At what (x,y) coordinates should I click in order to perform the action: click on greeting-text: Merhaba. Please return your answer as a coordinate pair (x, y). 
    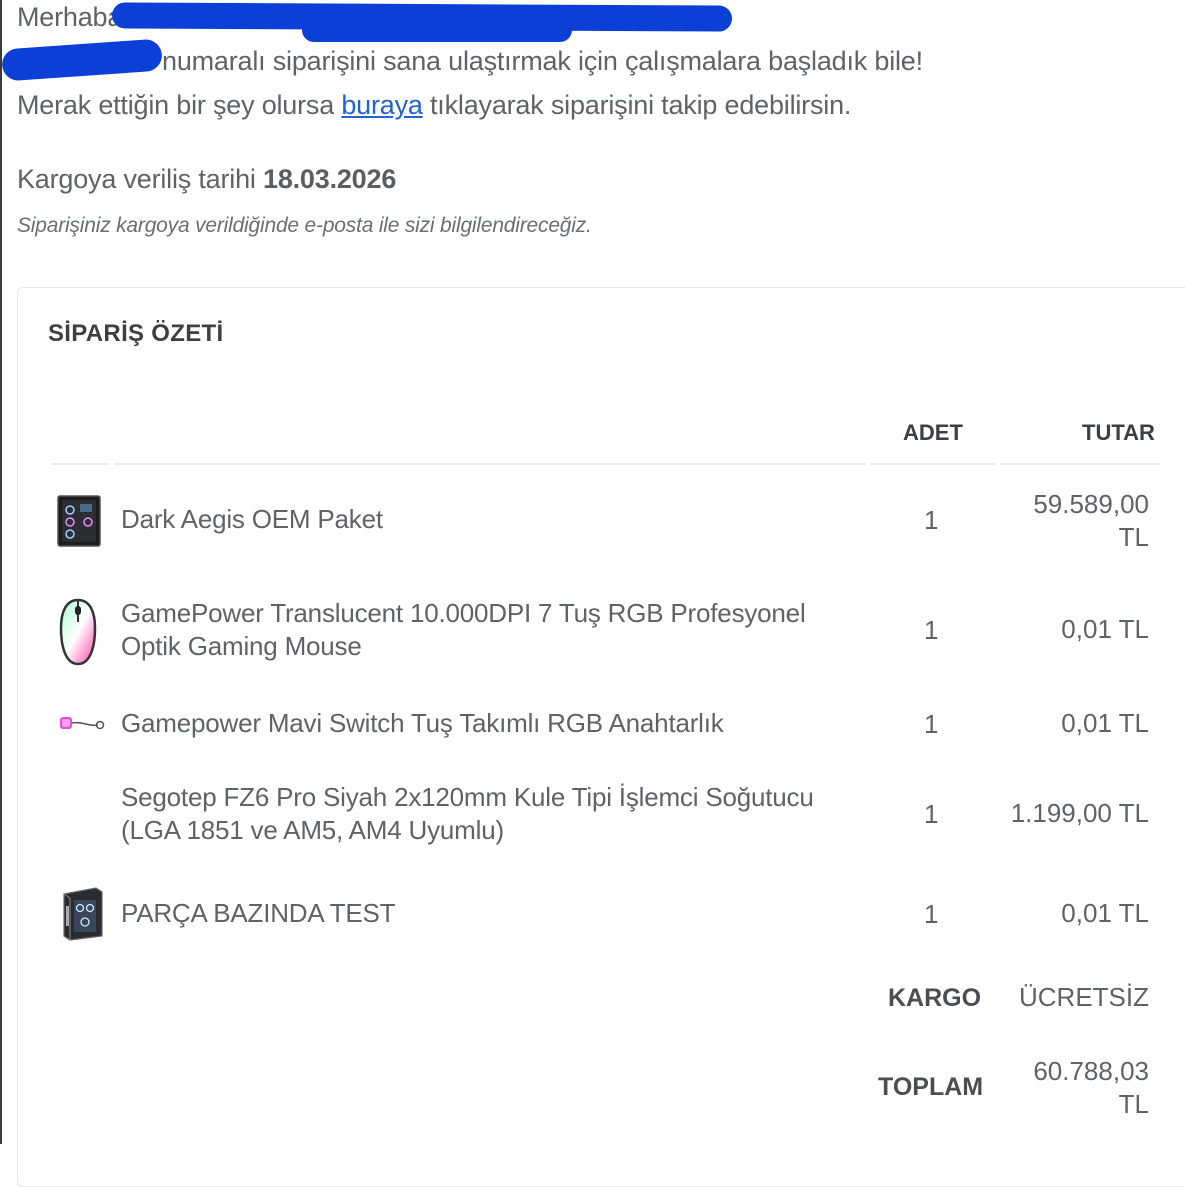
    Looking at the image, I should click on (70, 17).